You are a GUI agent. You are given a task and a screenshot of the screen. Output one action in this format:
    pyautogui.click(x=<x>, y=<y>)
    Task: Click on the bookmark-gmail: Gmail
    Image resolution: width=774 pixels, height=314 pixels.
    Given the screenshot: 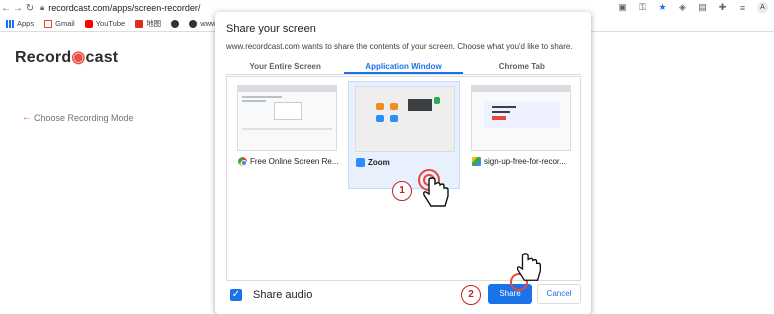 What is the action you would take?
    pyautogui.click(x=59, y=23)
    